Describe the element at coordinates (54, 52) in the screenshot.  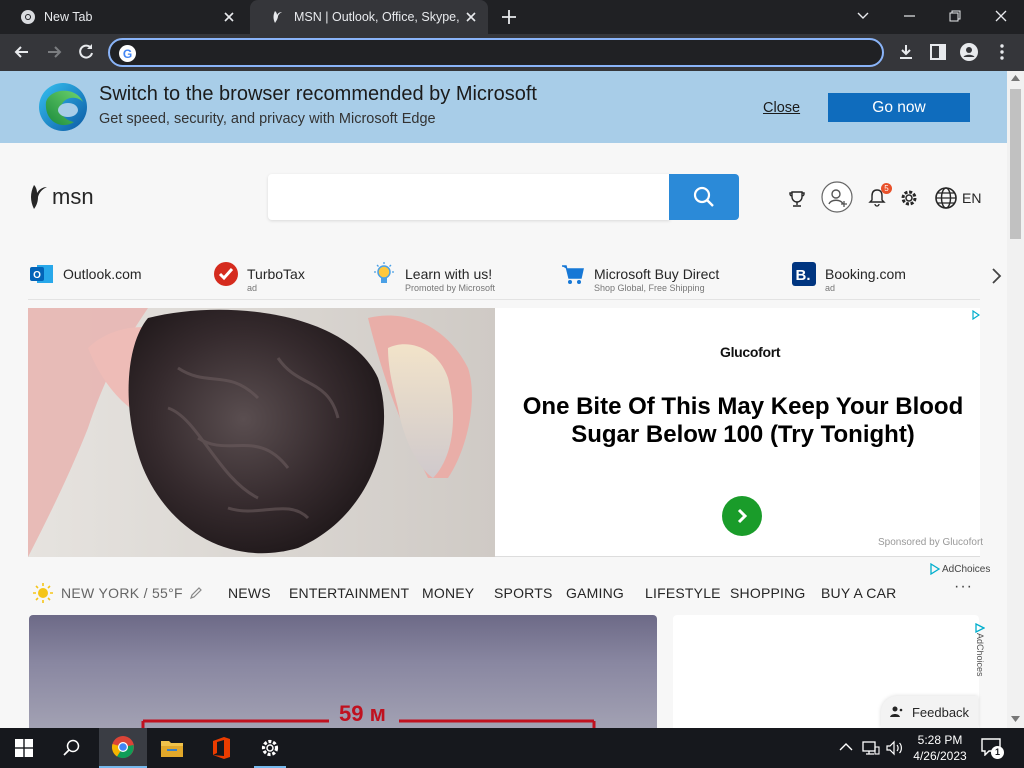
I see `forward-arrow-icon` at that location.